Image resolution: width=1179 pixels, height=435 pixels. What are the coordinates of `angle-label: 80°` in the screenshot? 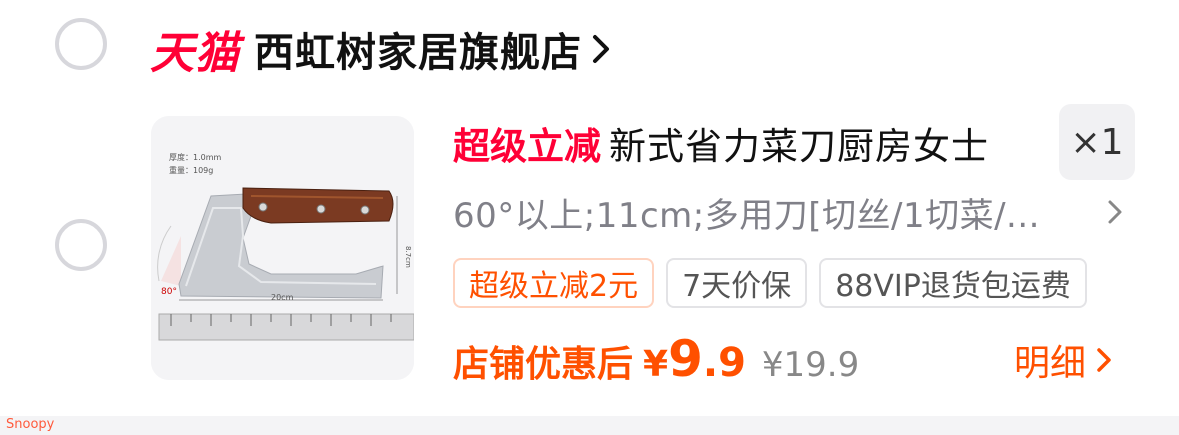 It's located at (169, 292).